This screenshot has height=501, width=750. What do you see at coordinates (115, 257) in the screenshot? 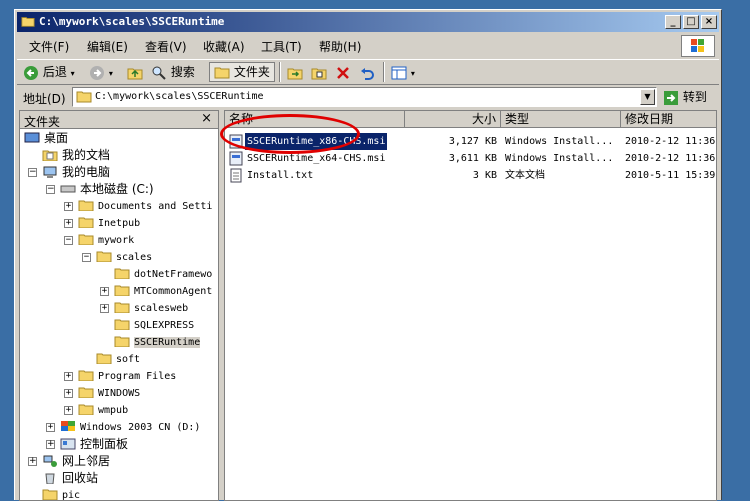
I see `tree-item-scales: − scales` at bounding box center [115, 257].